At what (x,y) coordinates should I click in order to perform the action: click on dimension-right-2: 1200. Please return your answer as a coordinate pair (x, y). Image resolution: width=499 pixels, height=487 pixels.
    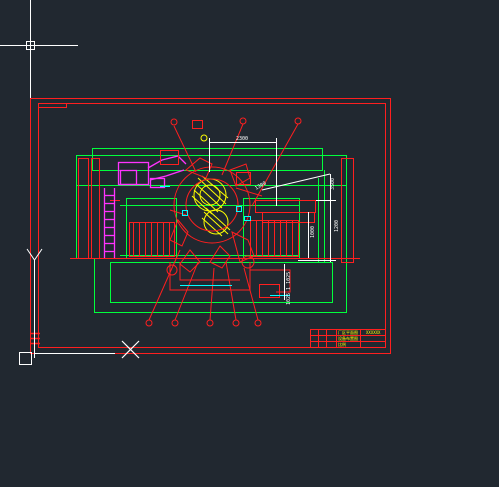
    Looking at the image, I should click on (337, 226).